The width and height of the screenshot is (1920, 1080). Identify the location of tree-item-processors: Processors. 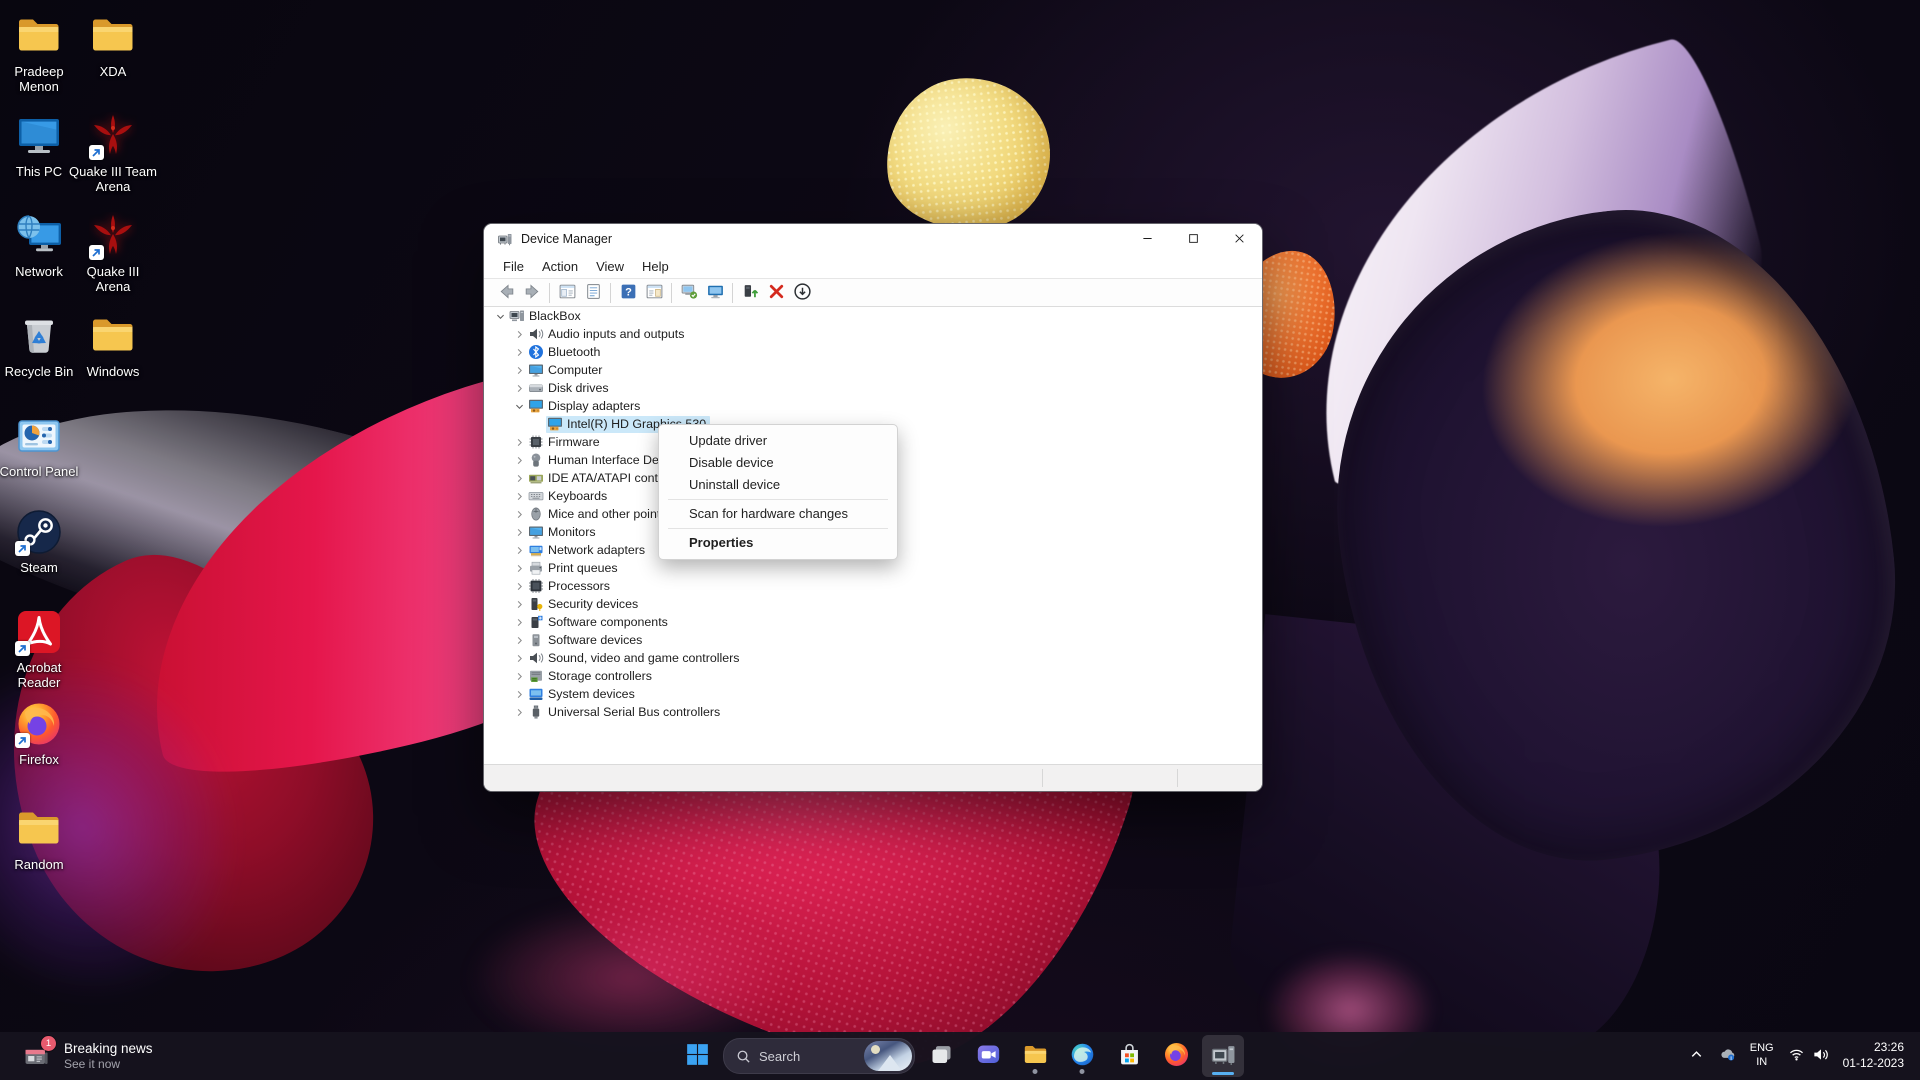
(873, 586).